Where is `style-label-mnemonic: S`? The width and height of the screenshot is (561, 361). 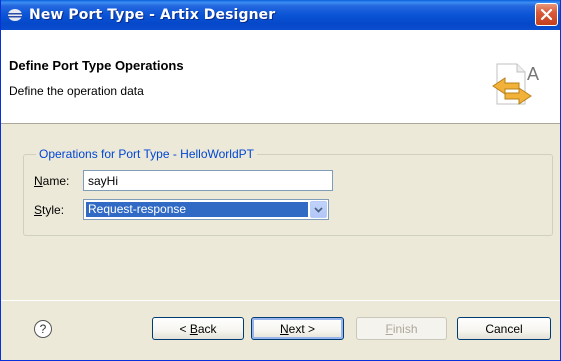 style-label-mnemonic: S is located at coordinates (38, 210).